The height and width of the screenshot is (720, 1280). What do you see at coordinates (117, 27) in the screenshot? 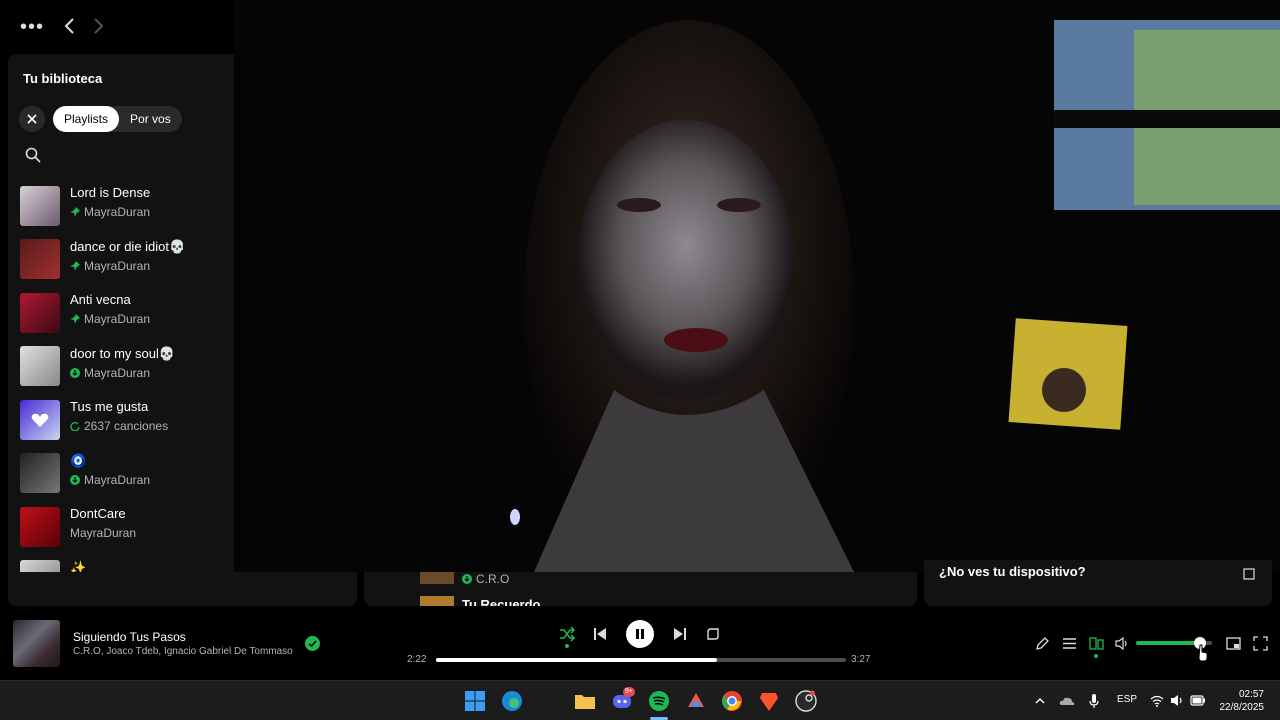
I see `top-nav: •••` at bounding box center [117, 27].